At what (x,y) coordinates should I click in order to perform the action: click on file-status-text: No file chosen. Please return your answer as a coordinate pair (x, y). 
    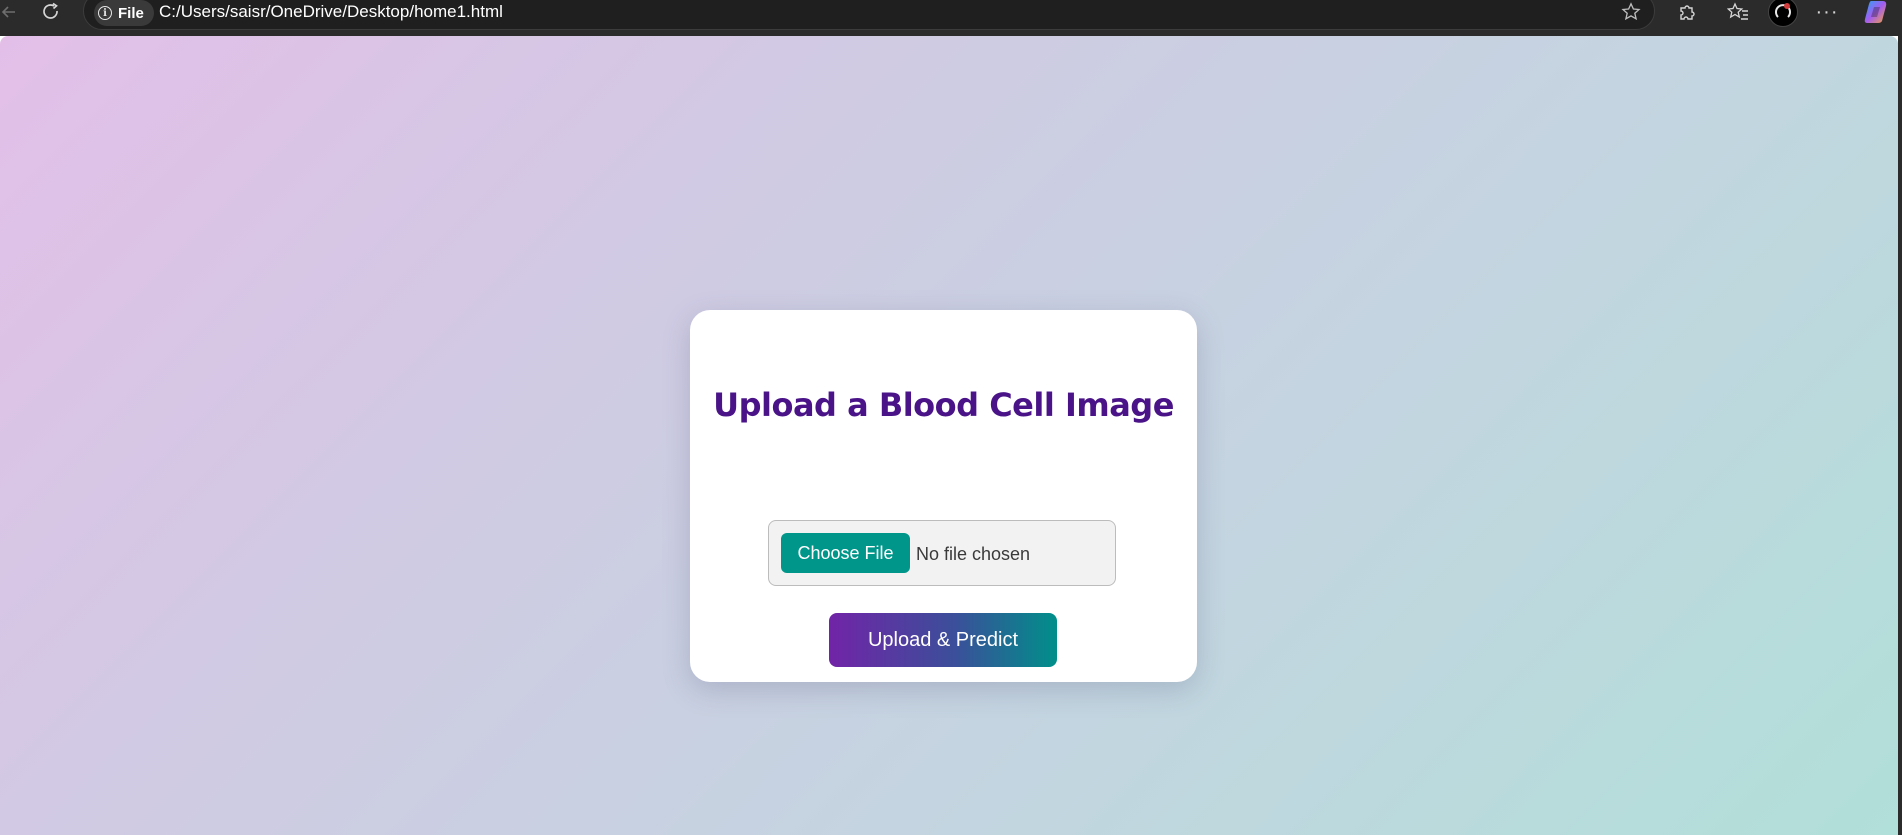
    Looking at the image, I should click on (973, 554).